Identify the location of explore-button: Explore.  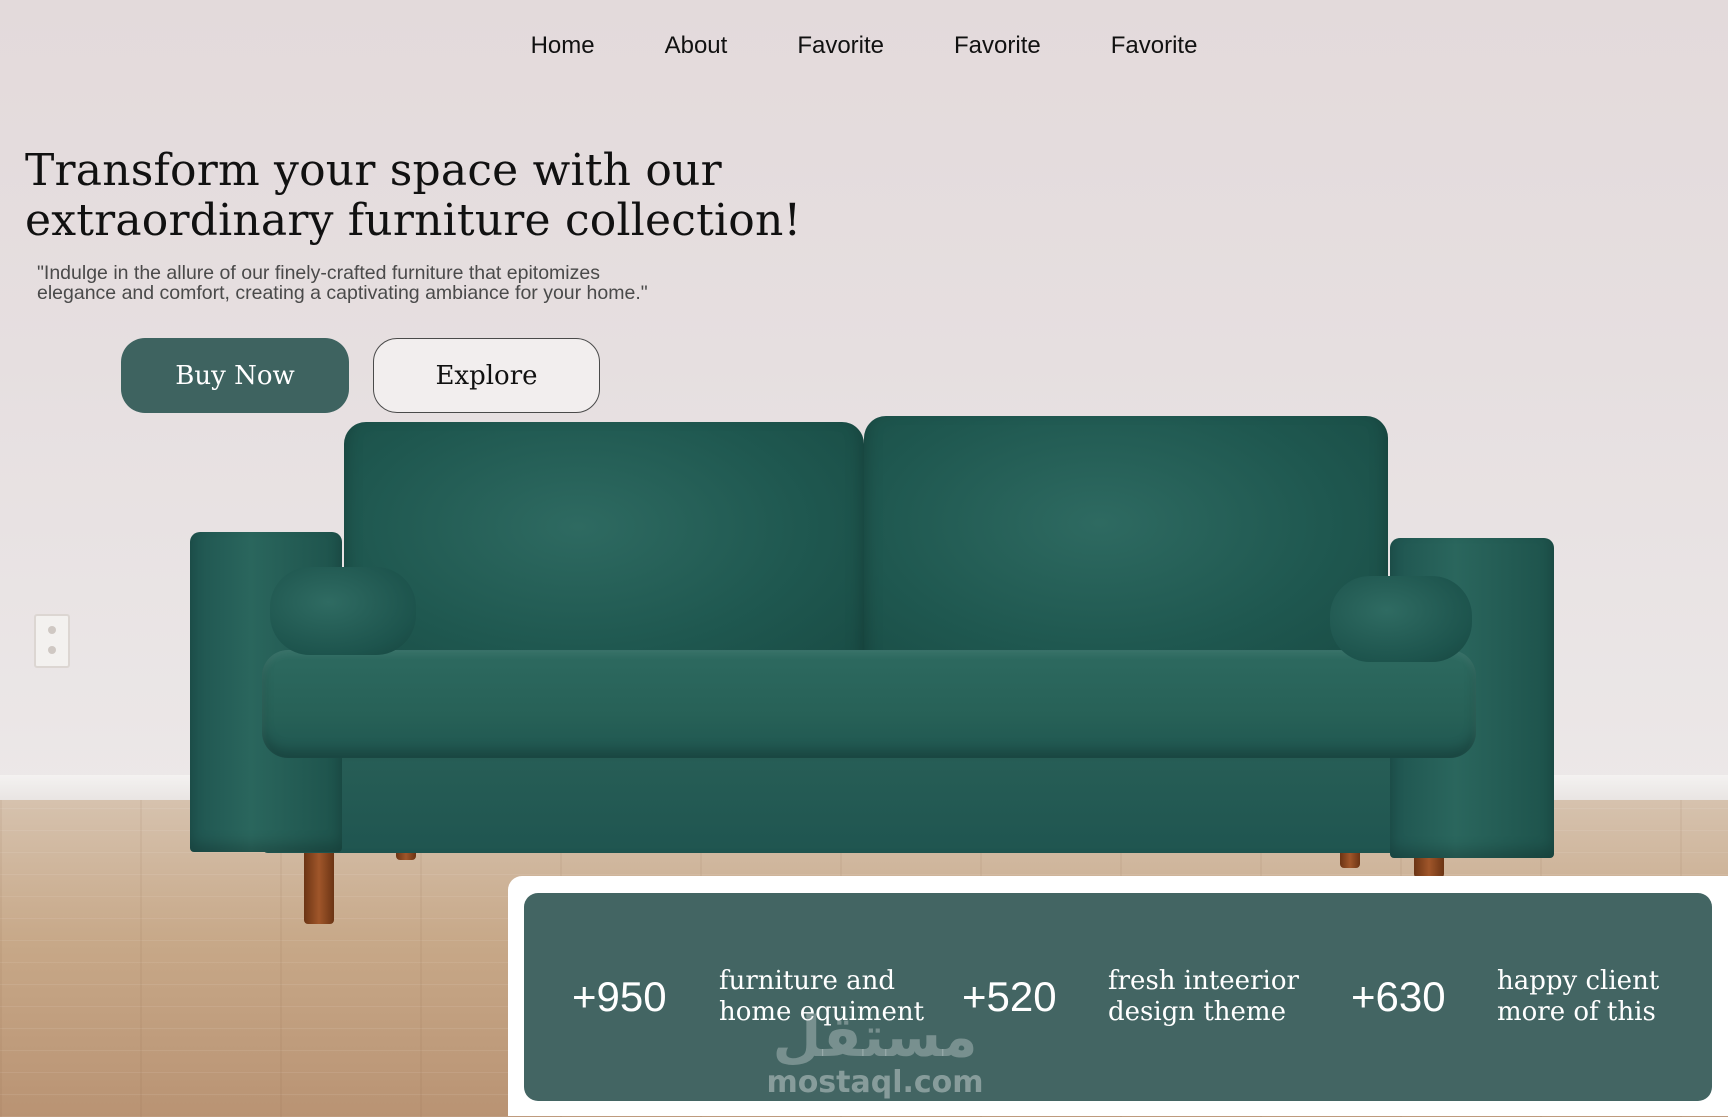
(486, 375).